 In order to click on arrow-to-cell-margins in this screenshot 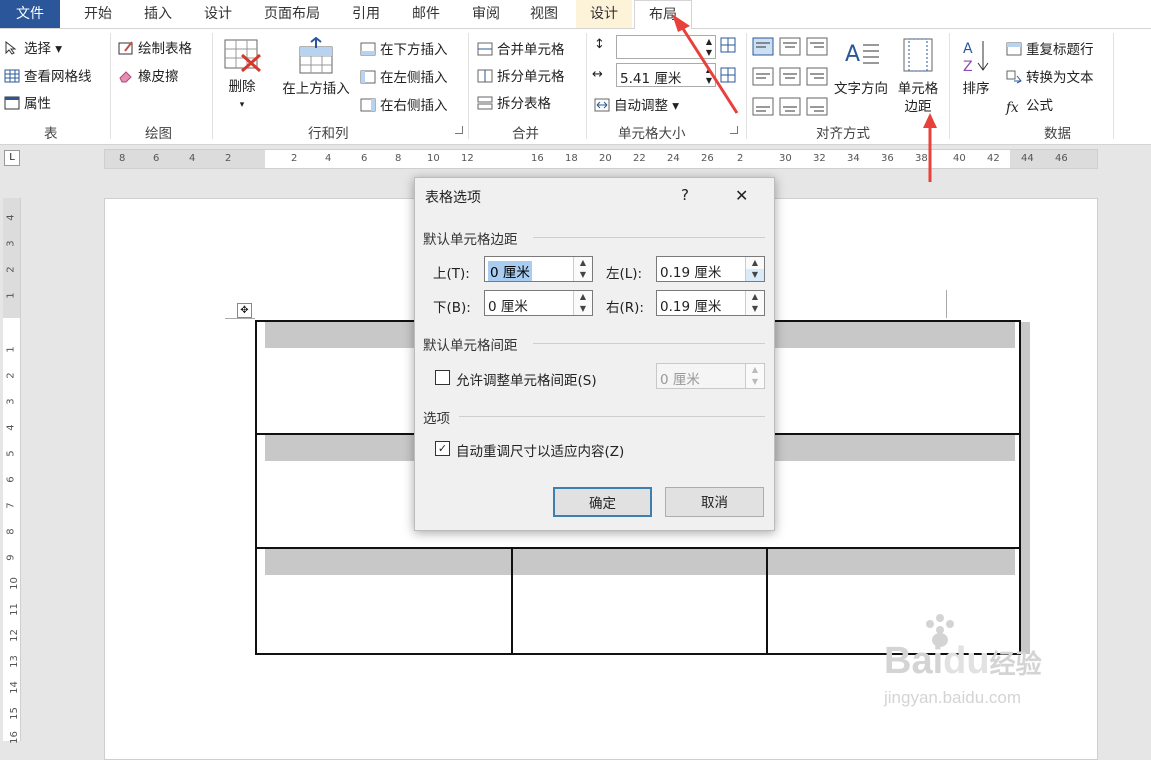, I will do `click(930, 147)`.